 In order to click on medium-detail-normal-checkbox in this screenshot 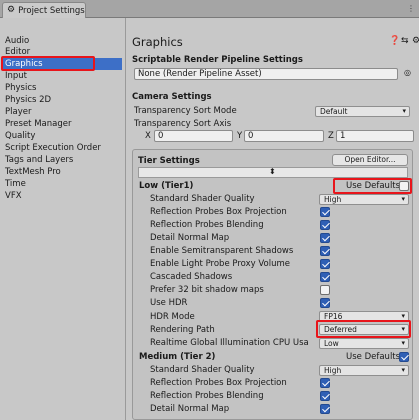, I will do `click(325, 409)`.